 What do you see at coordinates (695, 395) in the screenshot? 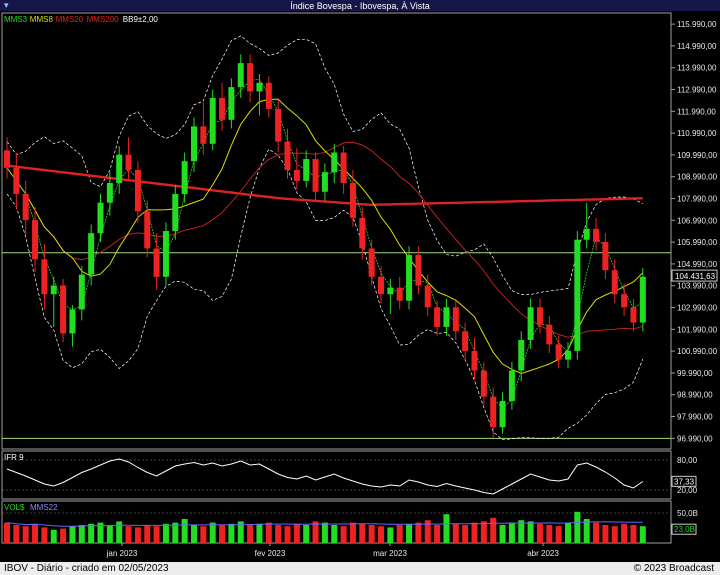
I see `y-tick-label: 98.990,00` at bounding box center [695, 395].